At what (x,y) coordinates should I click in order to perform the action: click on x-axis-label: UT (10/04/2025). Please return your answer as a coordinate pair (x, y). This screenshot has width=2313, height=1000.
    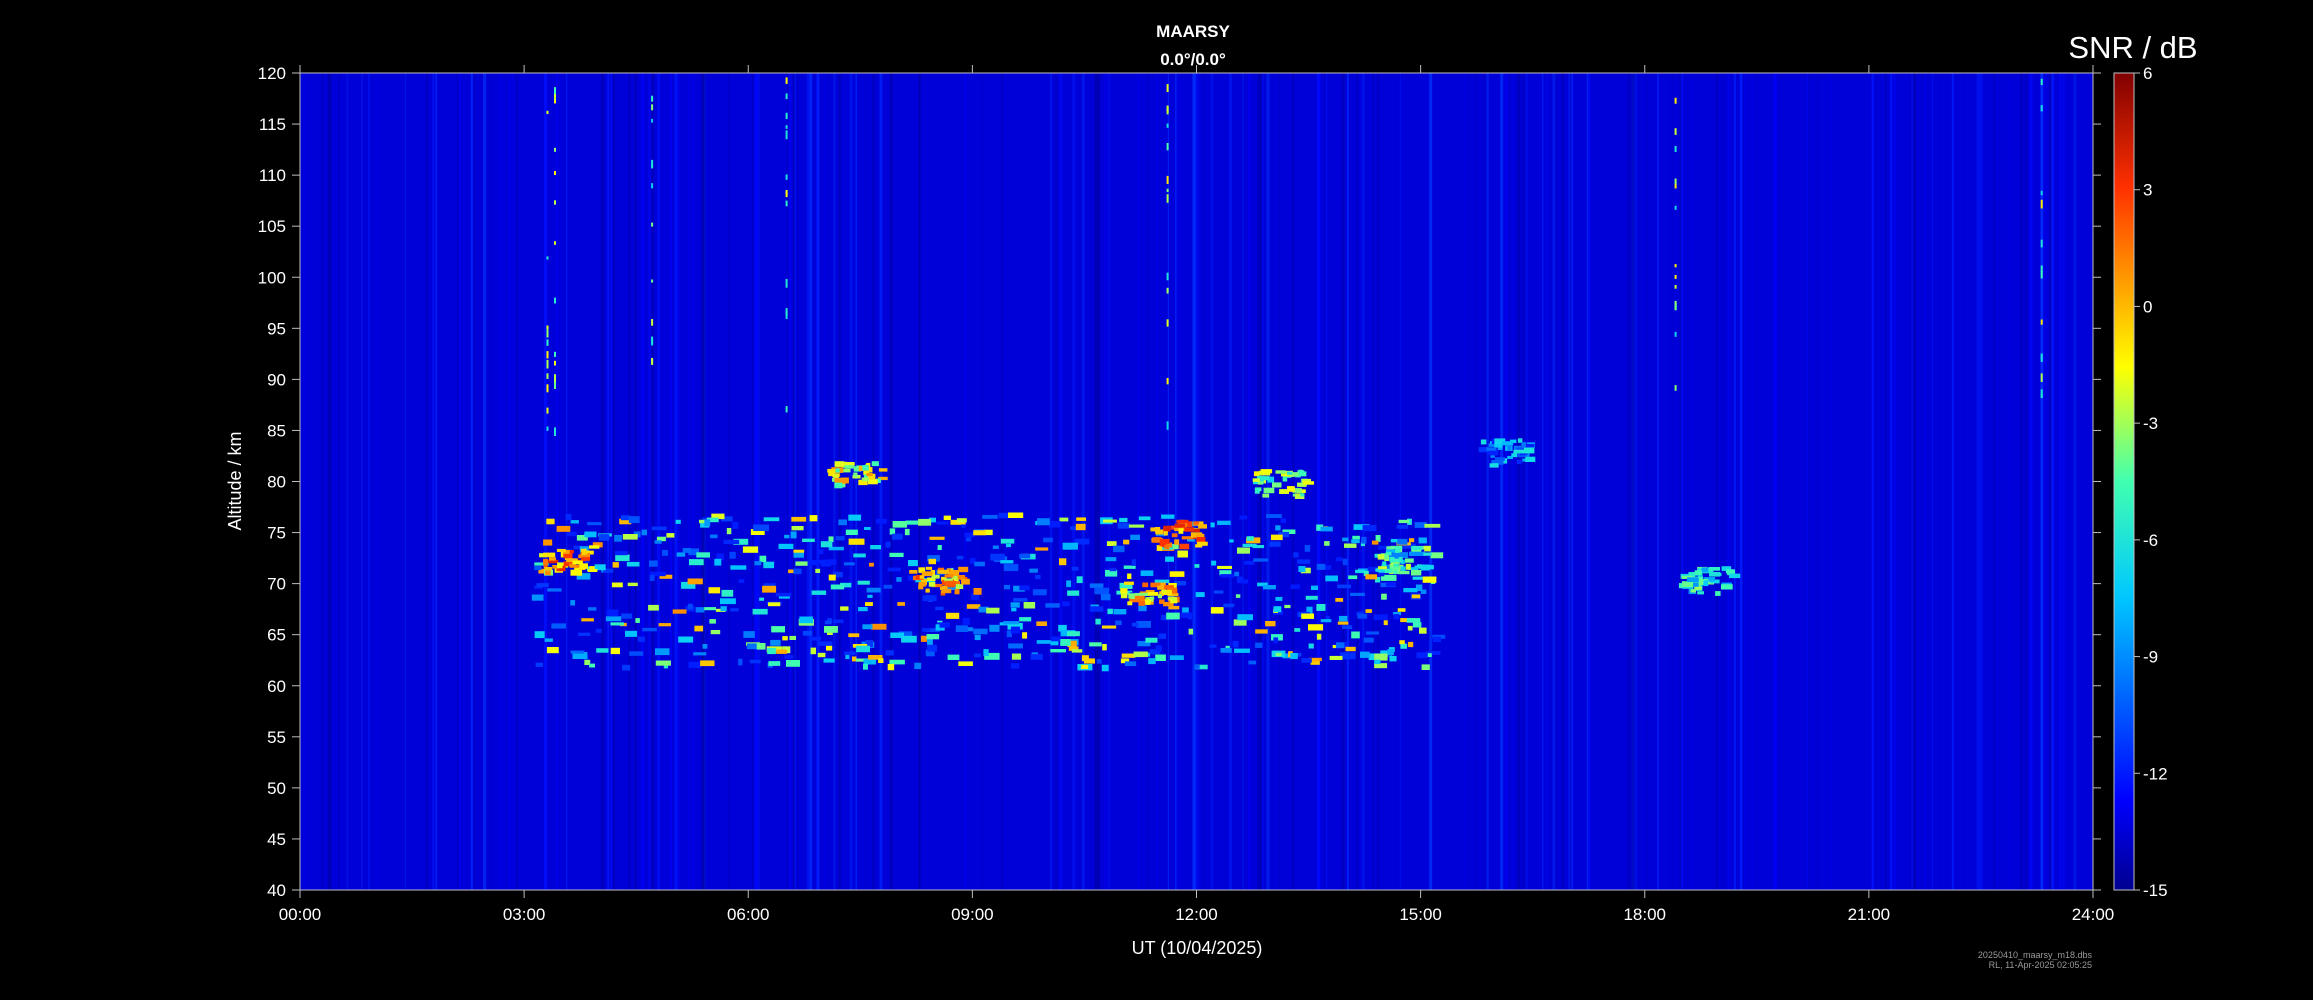
    Looking at the image, I should click on (1197, 948).